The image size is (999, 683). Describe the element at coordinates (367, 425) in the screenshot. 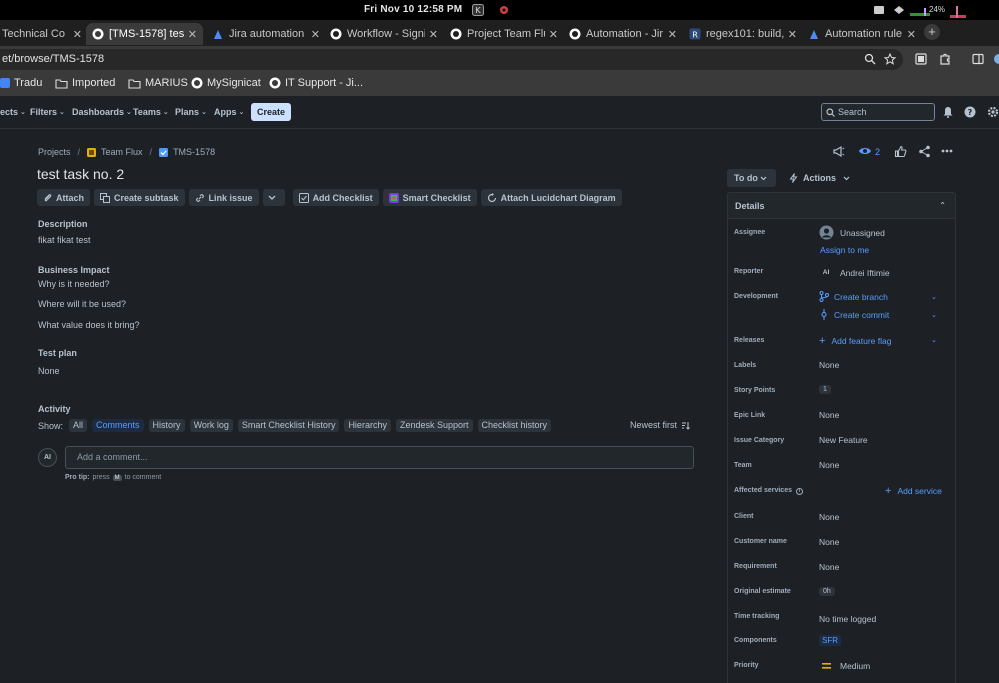

I see `filter-hierarchy: Hierarchy` at that location.